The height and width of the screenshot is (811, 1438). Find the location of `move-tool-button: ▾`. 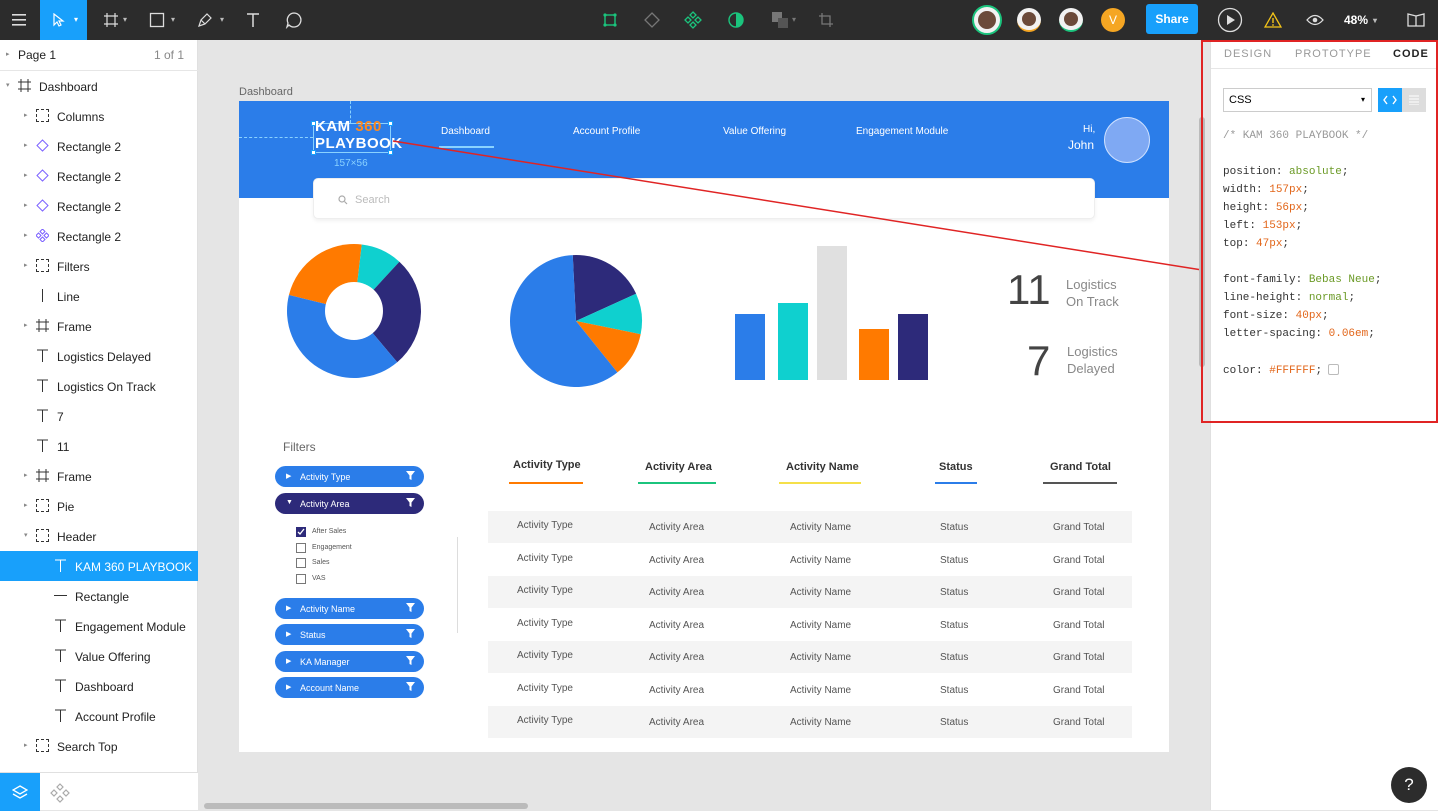

move-tool-button: ▾ is located at coordinates (63, 20).